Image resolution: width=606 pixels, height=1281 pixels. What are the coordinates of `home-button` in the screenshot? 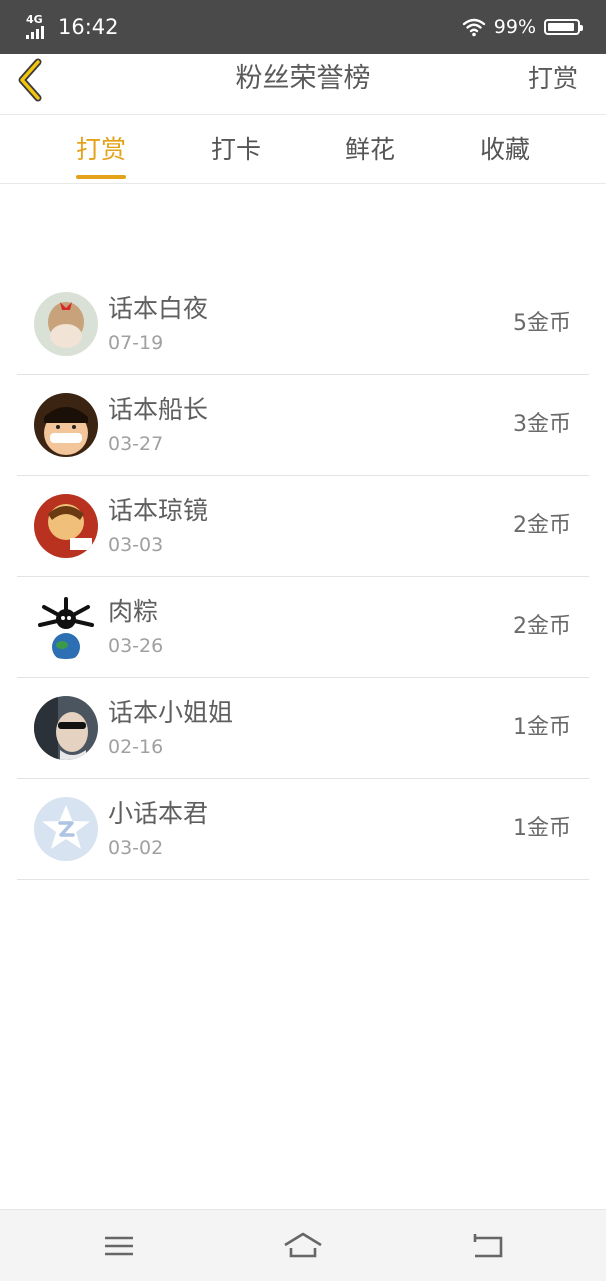 It's located at (303, 1246).